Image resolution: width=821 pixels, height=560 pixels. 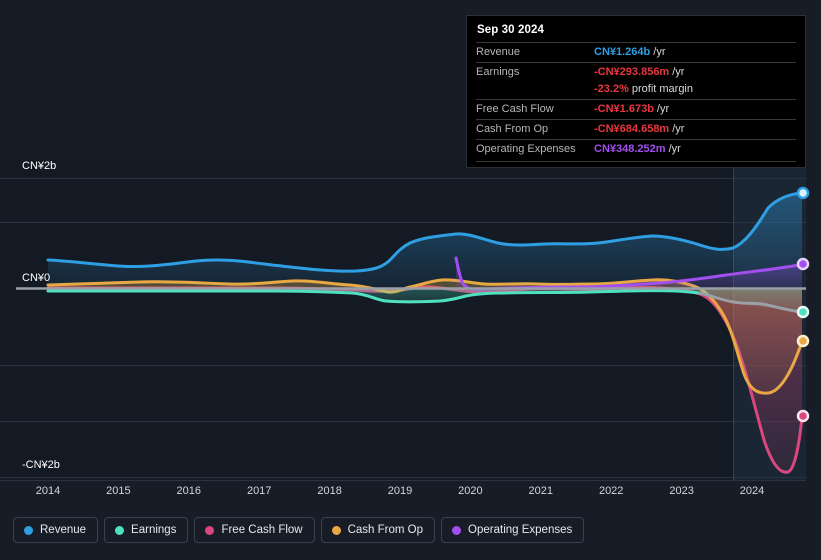 I want to click on y-axis-label-bottom: -CN¥2b, so click(x=41, y=465).